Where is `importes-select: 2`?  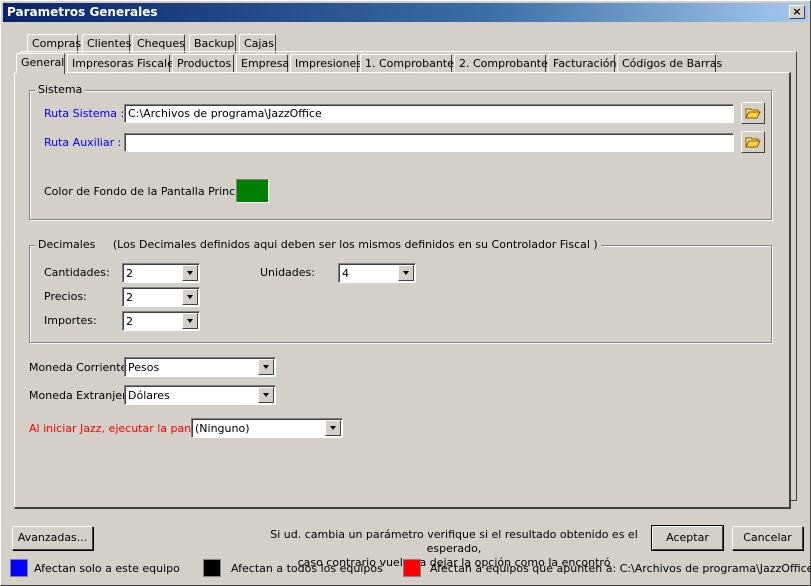 importes-select: 2 is located at coordinates (161, 321).